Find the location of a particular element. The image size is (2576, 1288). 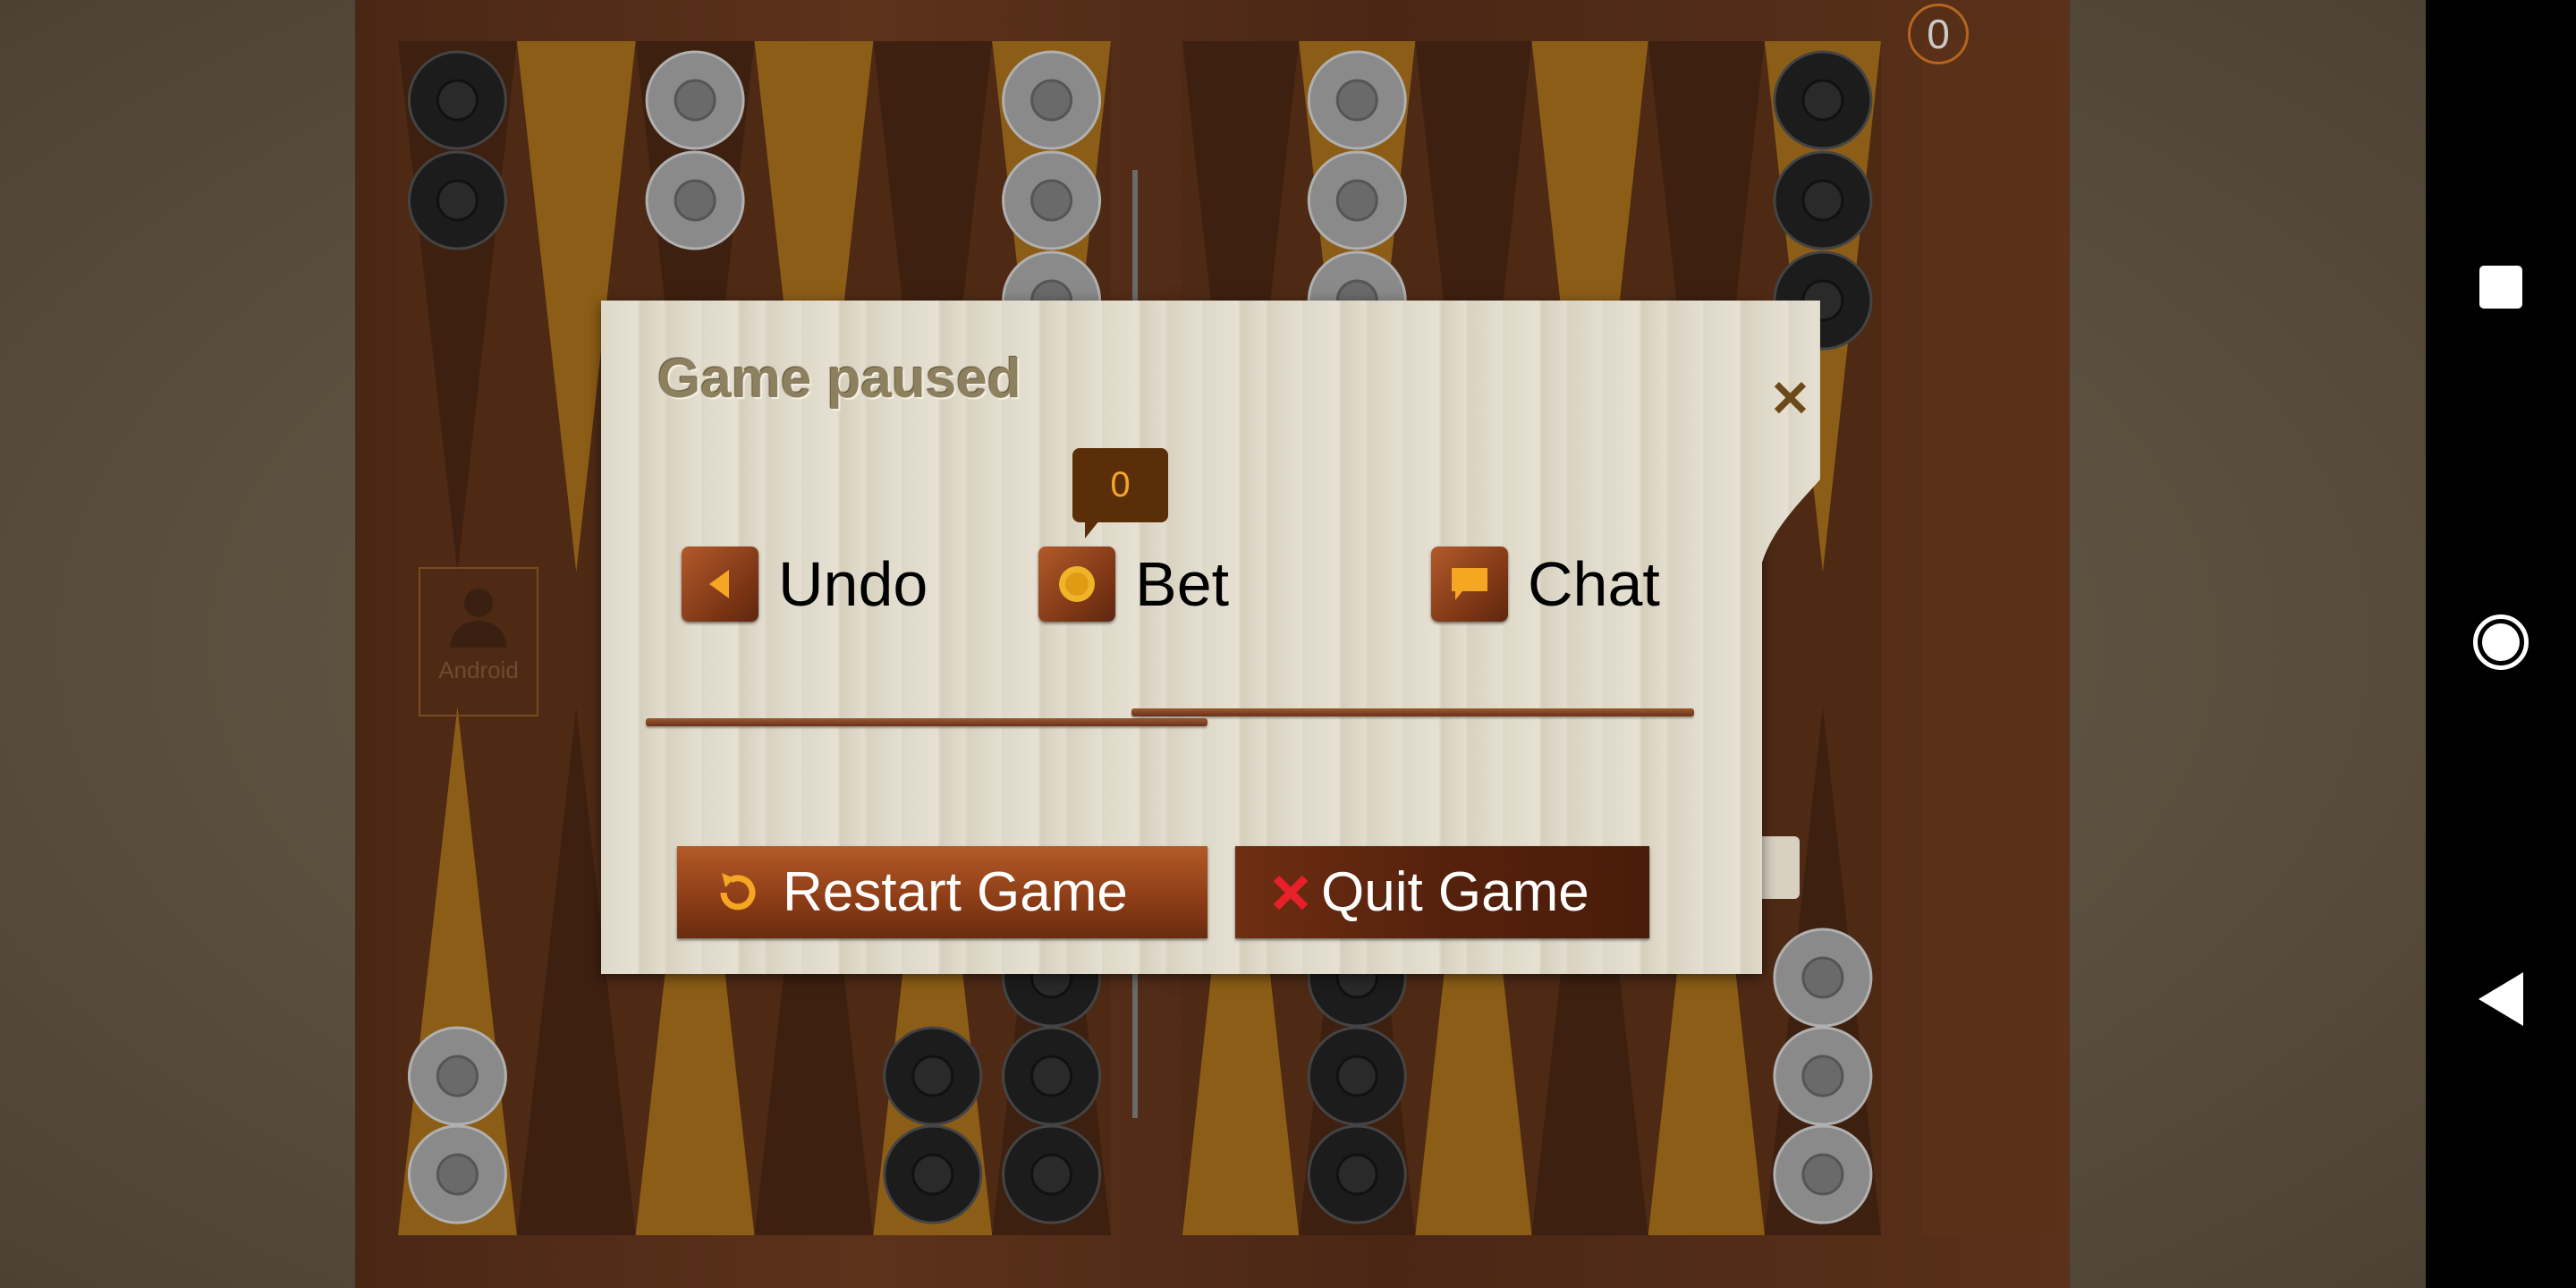

quit-game-label: Quit Game is located at coordinates (1455, 892).